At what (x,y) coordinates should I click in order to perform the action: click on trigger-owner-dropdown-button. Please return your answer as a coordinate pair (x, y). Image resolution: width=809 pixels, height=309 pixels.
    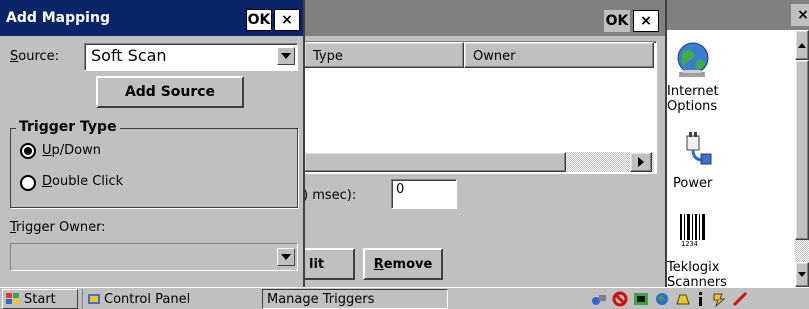
    Looking at the image, I should click on (286, 257).